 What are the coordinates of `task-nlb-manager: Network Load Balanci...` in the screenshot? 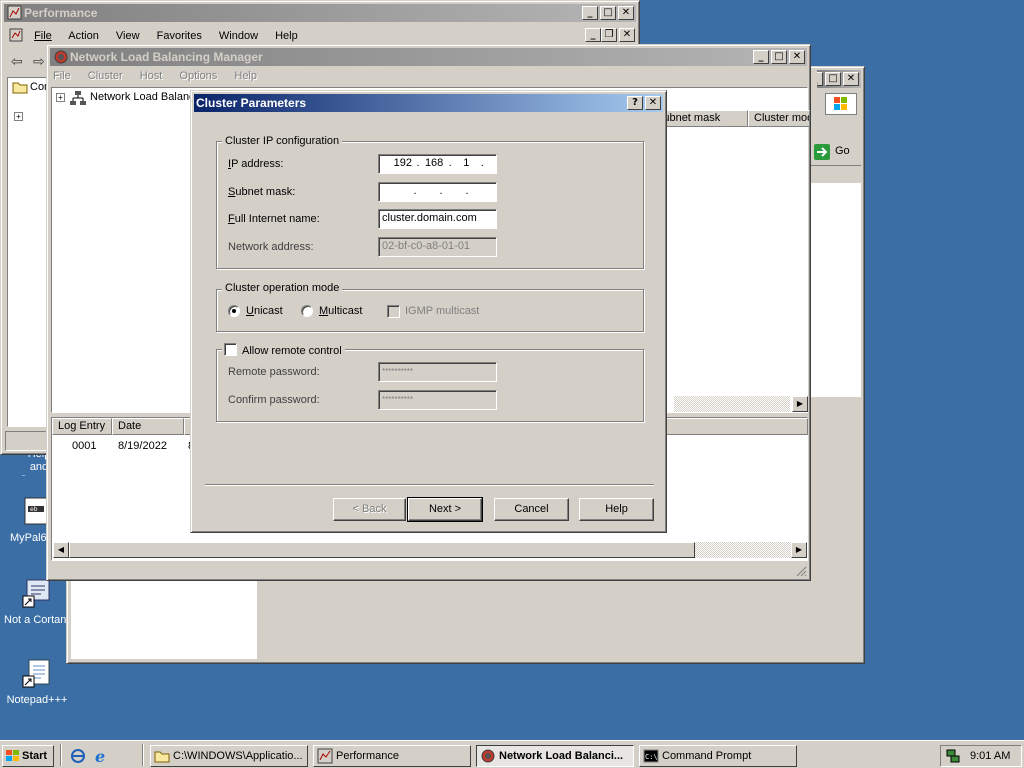 It's located at (555, 756).